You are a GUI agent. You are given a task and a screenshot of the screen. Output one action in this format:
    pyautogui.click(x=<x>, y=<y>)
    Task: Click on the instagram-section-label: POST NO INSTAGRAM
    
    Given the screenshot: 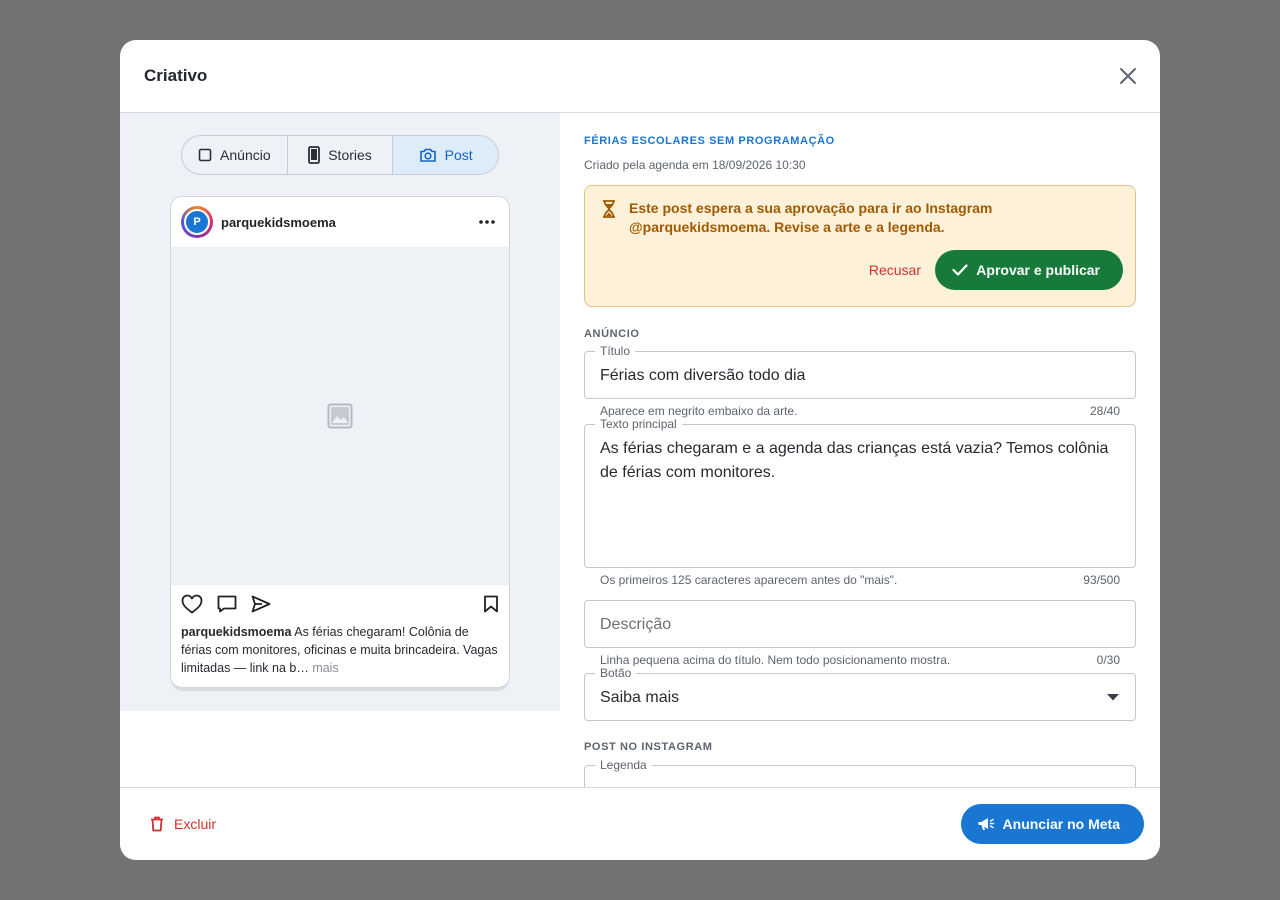 What is the action you would take?
    pyautogui.click(x=648, y=747)
    